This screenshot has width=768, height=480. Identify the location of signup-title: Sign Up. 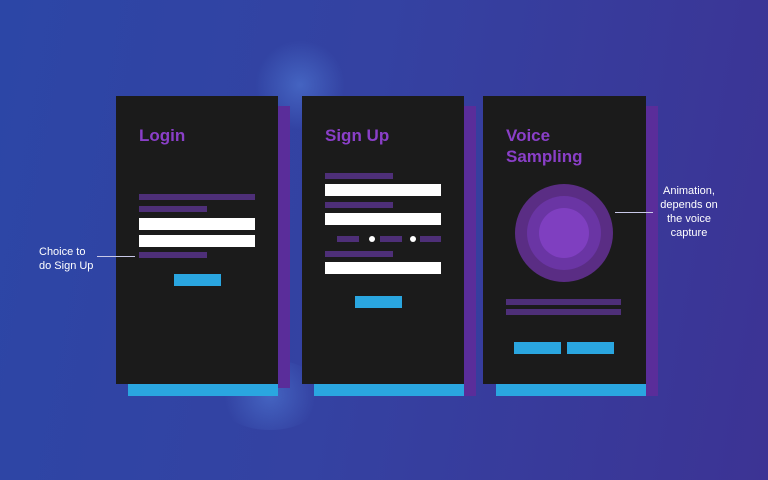
(357, 135).